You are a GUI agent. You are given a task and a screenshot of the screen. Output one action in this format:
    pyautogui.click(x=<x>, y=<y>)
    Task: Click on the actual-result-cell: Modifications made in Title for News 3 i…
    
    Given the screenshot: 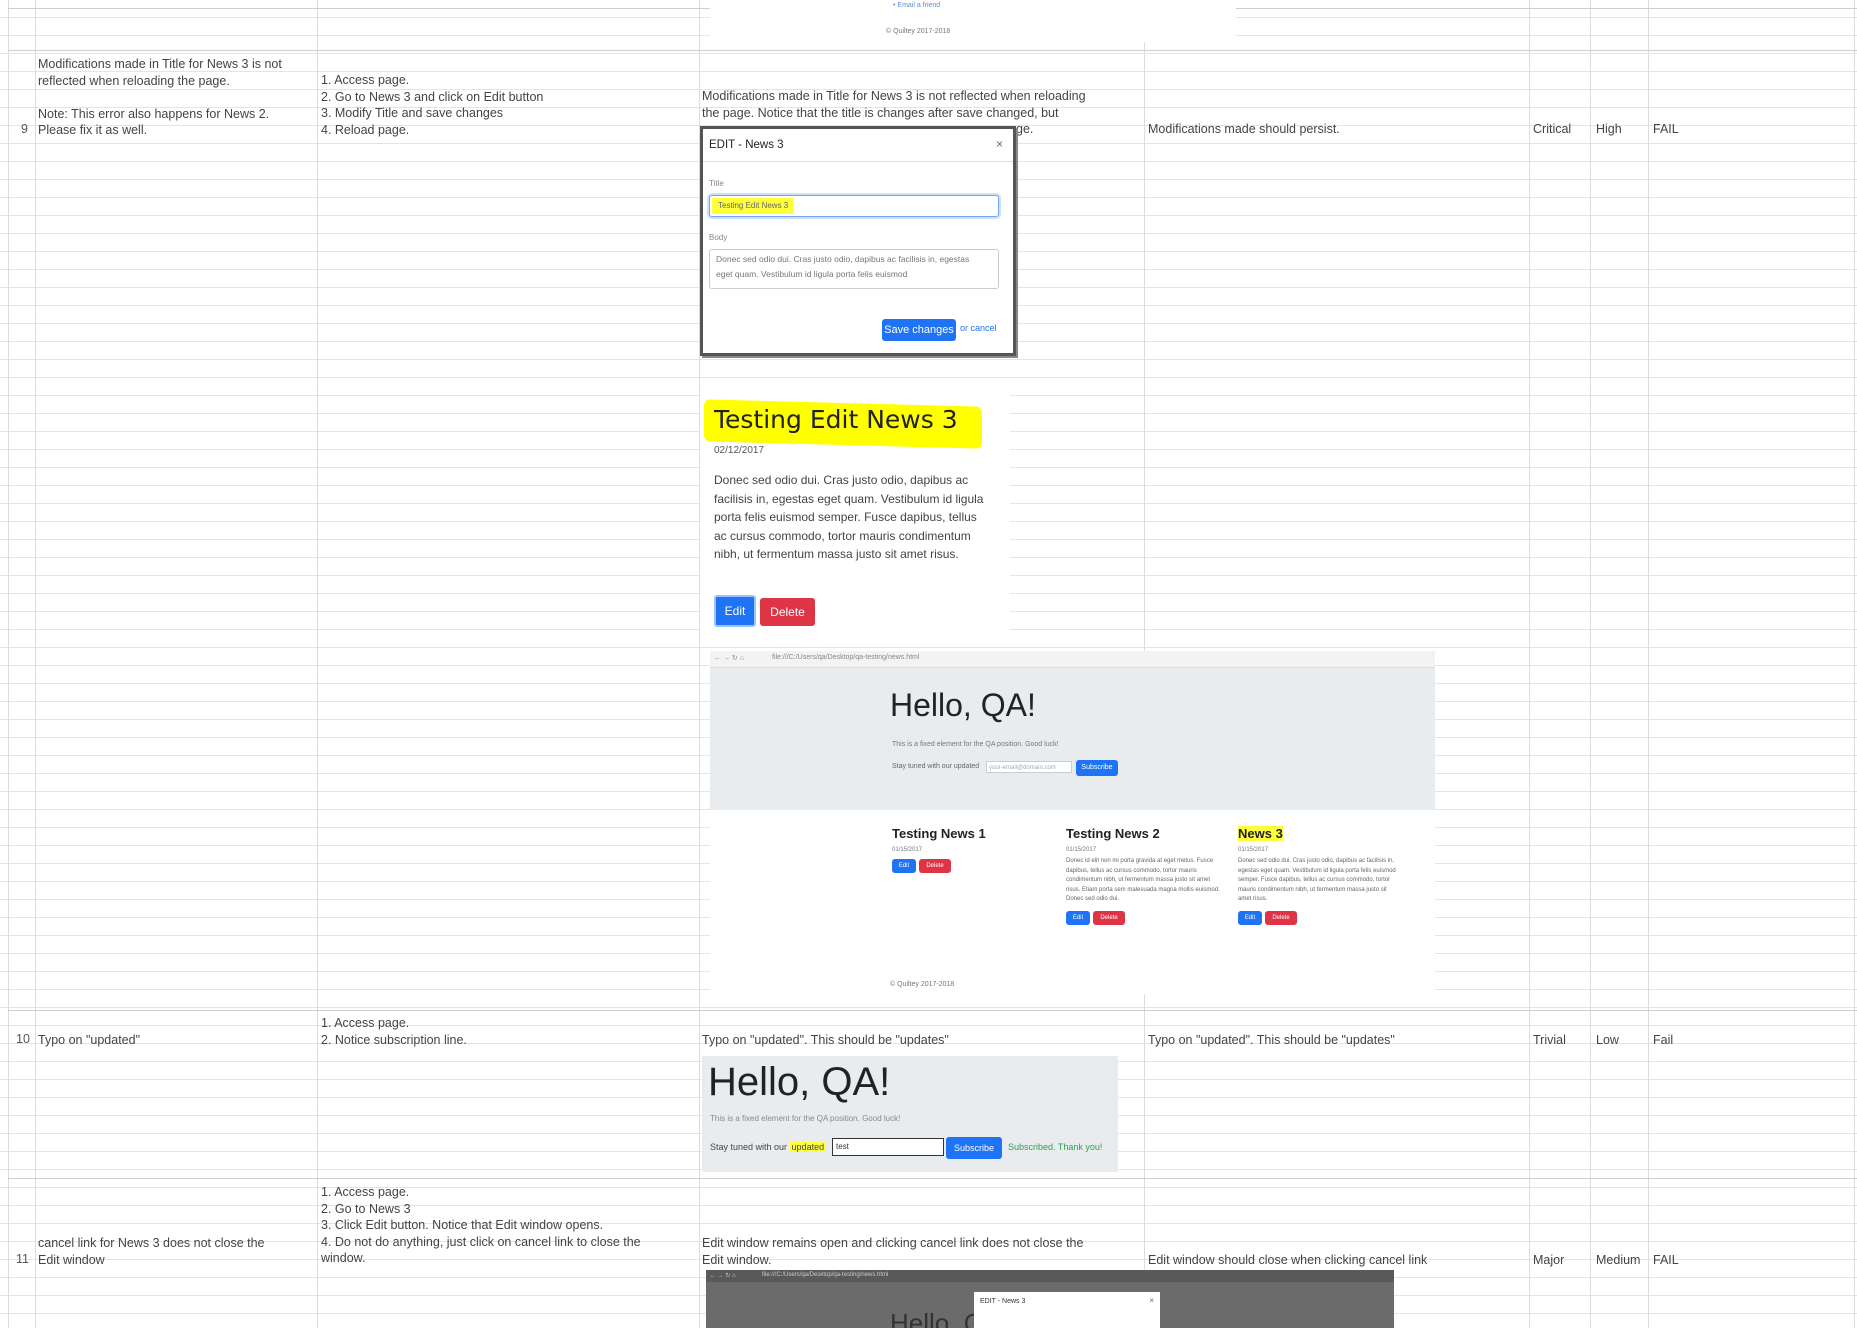 What is the action you would take?
    pyautogui.click(x=922, y=104)
    